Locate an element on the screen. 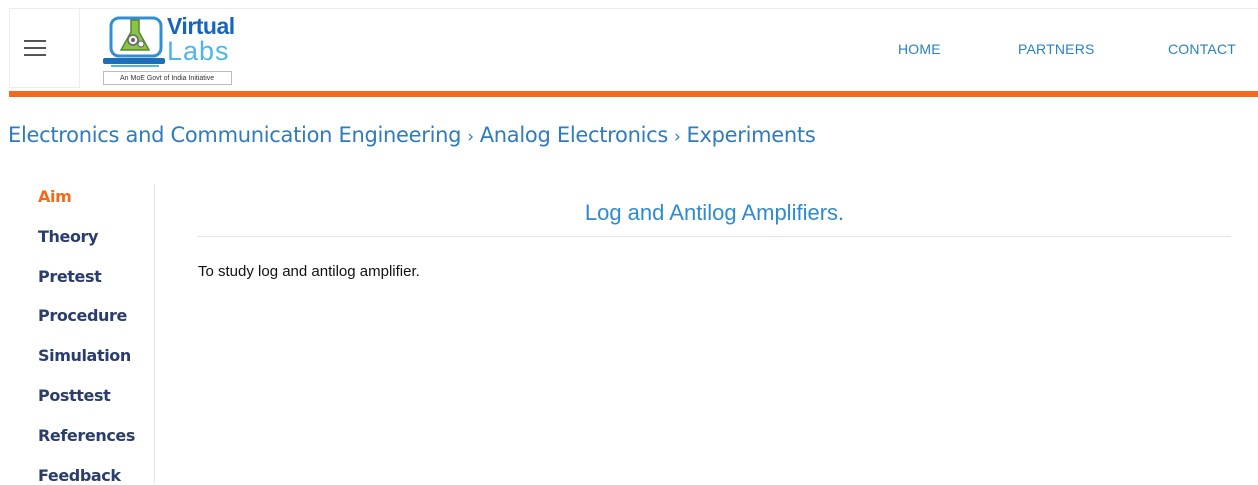  sidebar-item-pretest: Pretest is located at coordinates (70, 276).